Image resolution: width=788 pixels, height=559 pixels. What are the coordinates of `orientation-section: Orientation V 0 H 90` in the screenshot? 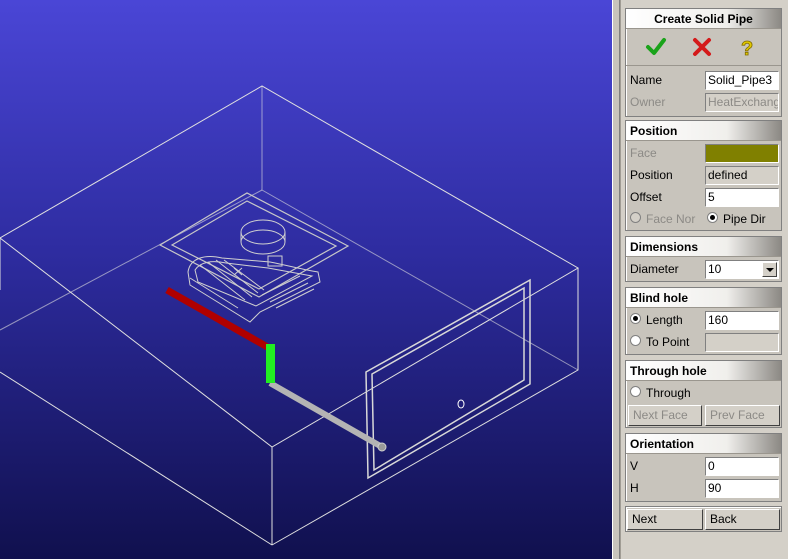 It's located at (703, 467).